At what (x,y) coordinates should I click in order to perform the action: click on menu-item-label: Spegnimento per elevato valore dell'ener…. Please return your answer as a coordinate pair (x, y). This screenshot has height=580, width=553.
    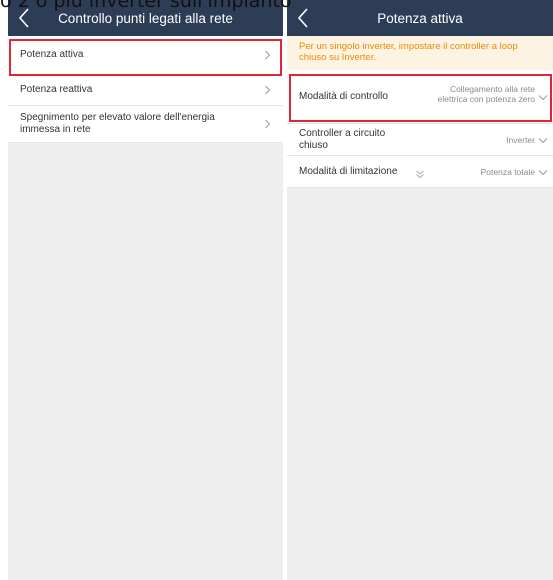
    Looking at the image, I should click on (117, 123).